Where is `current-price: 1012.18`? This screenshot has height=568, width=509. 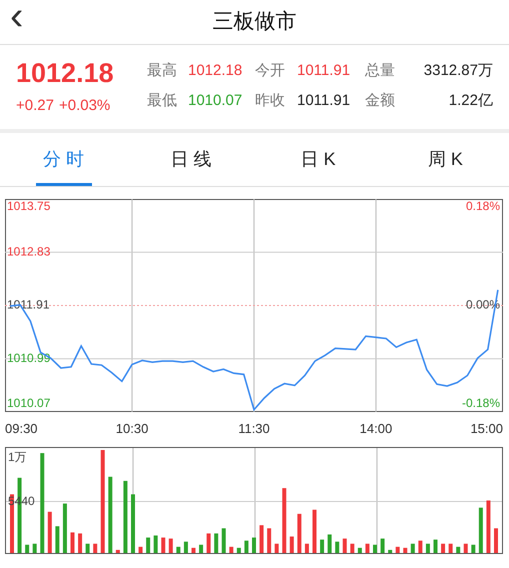 current-price: 1012.18 is located at coordinates (65, 73).